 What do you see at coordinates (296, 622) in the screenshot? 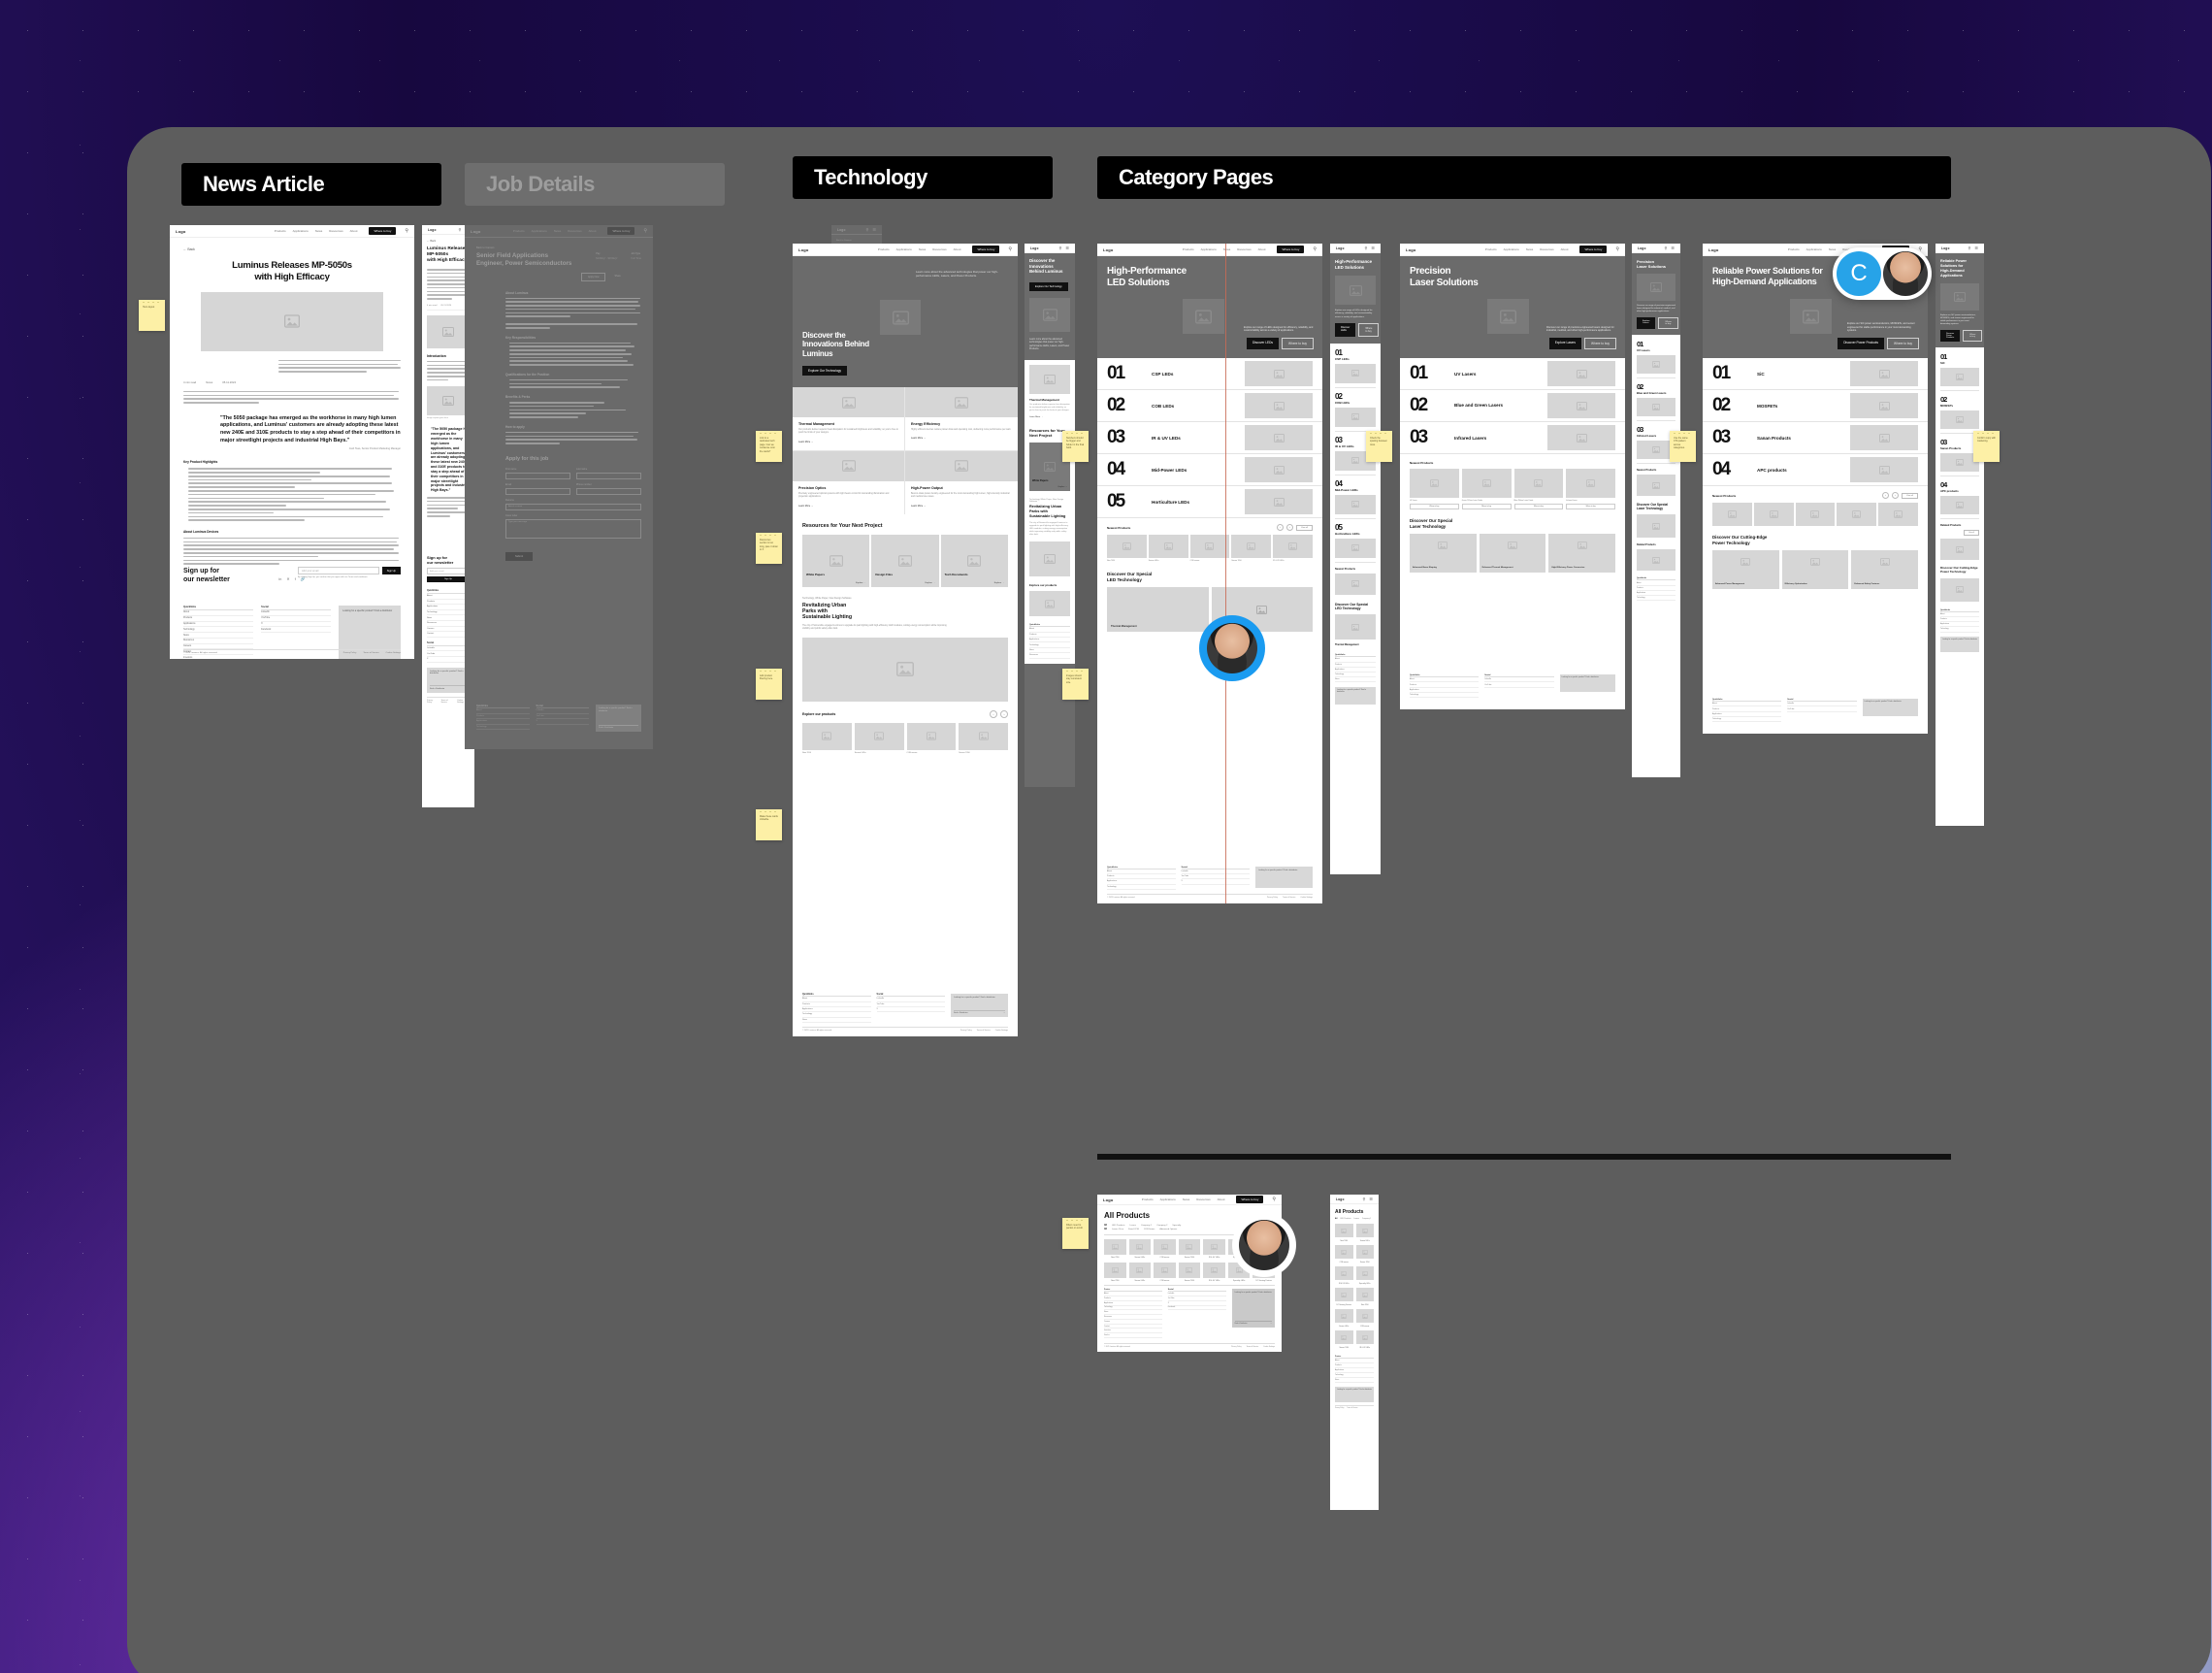
I see `footer-links-col2: LinkedIn YouTube X Facebook` at bounding box center [296, 622].